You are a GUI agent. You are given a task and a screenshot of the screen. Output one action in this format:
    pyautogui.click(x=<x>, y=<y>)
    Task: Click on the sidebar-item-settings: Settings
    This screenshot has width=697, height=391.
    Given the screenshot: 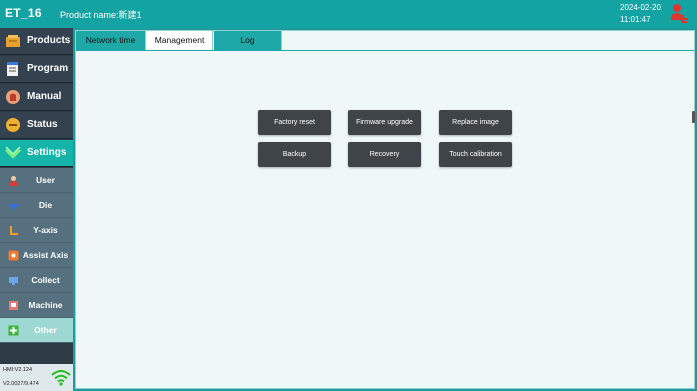 What is the action you would take?
    pyautogui.click(x=36, y=153)
    